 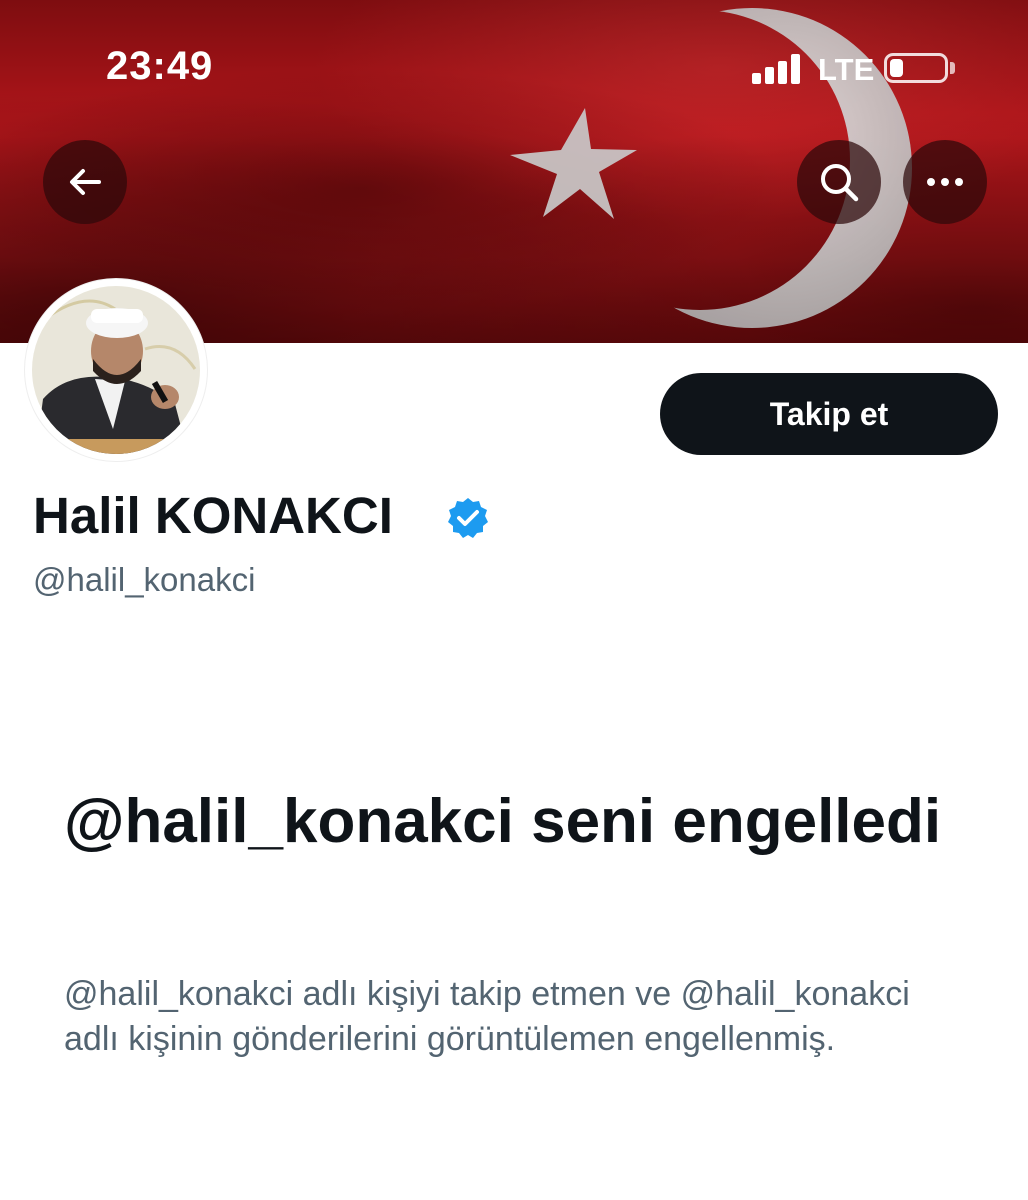 I want to click on back-button, so click(x=85, y=182).